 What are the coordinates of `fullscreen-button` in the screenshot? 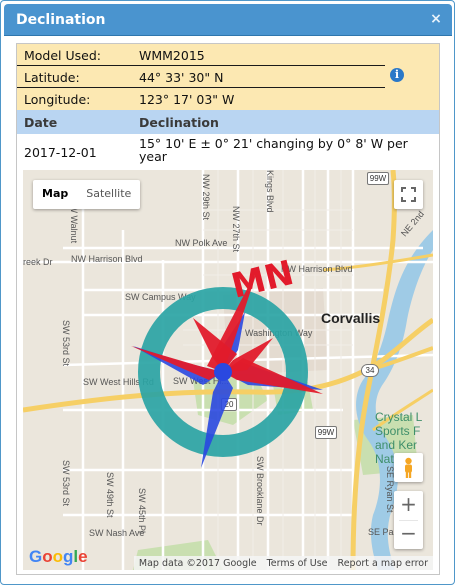 It's located at (408, 194).